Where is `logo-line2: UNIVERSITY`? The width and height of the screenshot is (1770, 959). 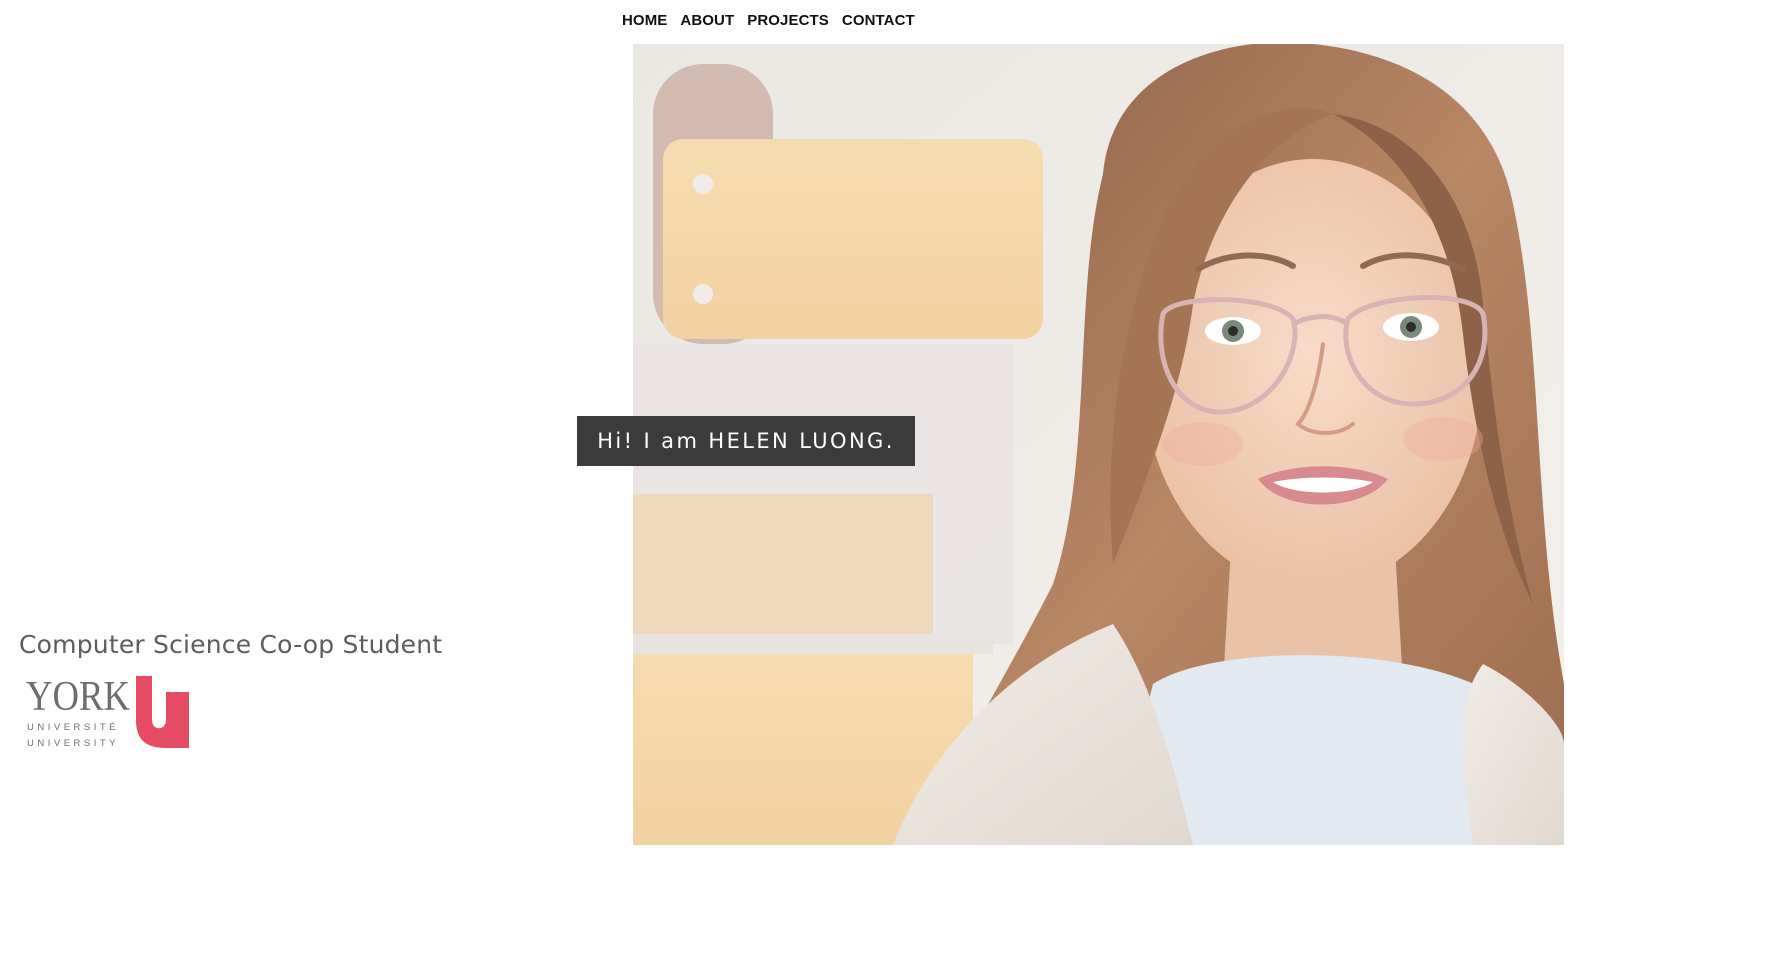 logo-line2: UNIVERSITY is located at coordinates (73, 743).